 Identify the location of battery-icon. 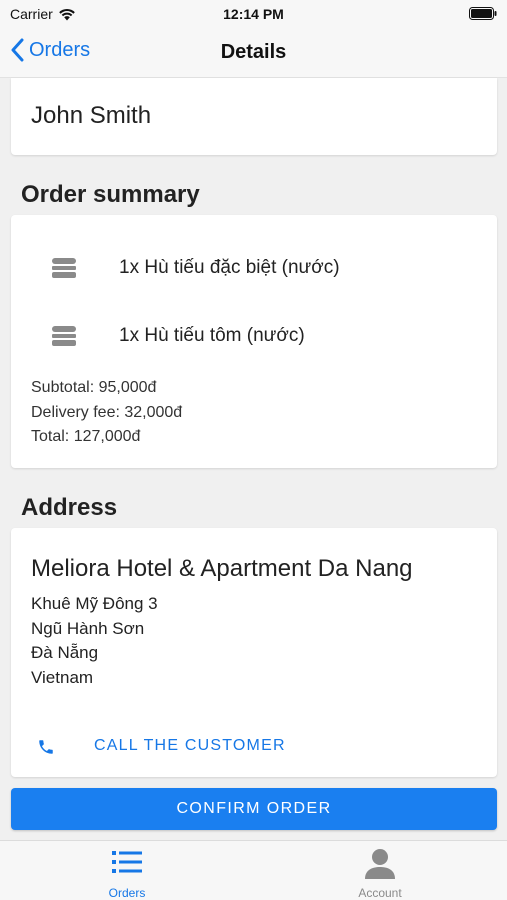
(483, 13).